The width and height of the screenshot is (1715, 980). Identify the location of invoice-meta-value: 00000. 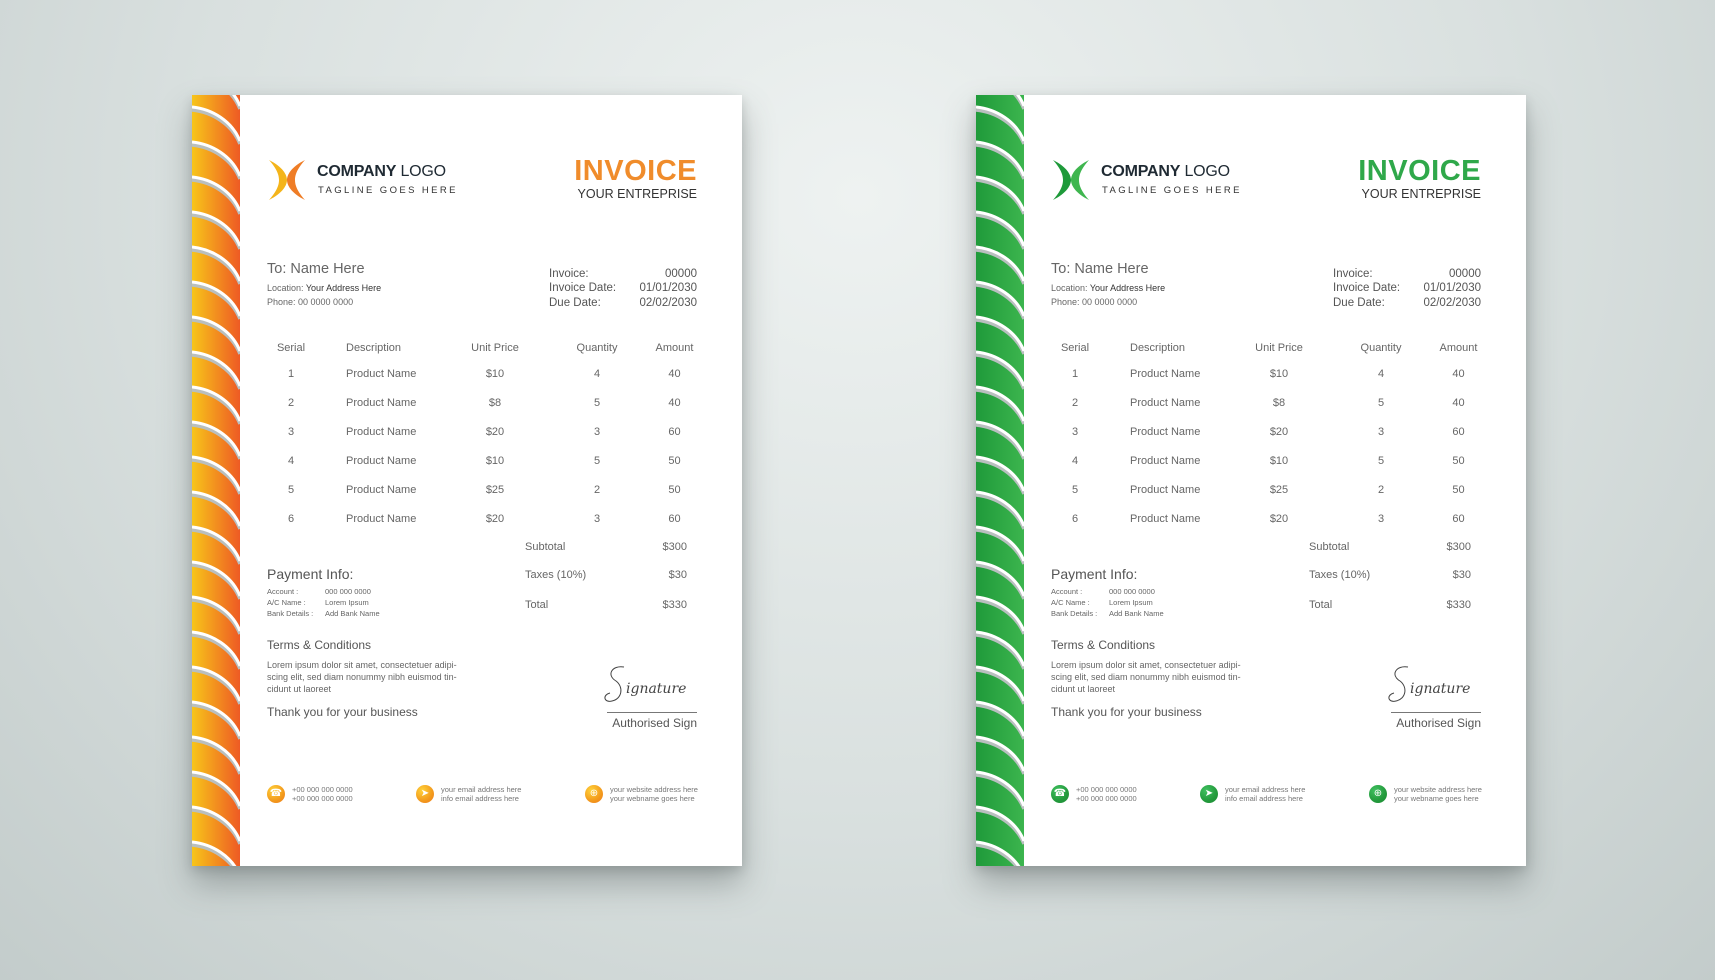
(1465, 274).